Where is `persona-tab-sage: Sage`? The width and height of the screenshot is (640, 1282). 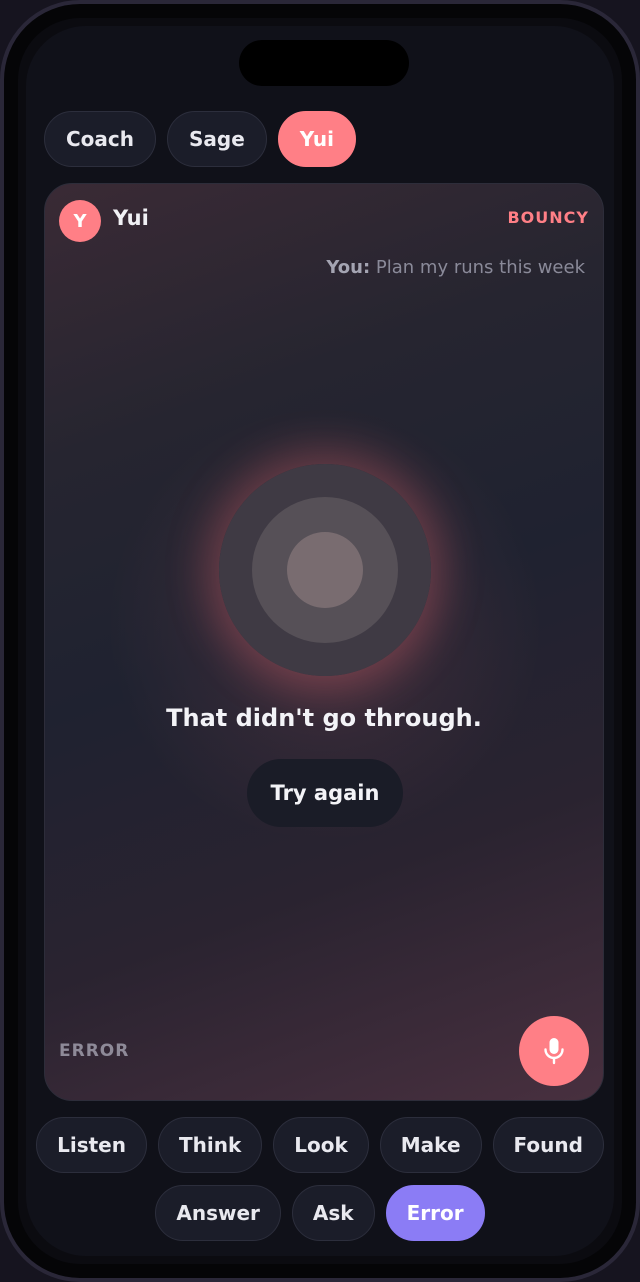 persona-tab-sage: Sage is located at coordinates (217, 139).